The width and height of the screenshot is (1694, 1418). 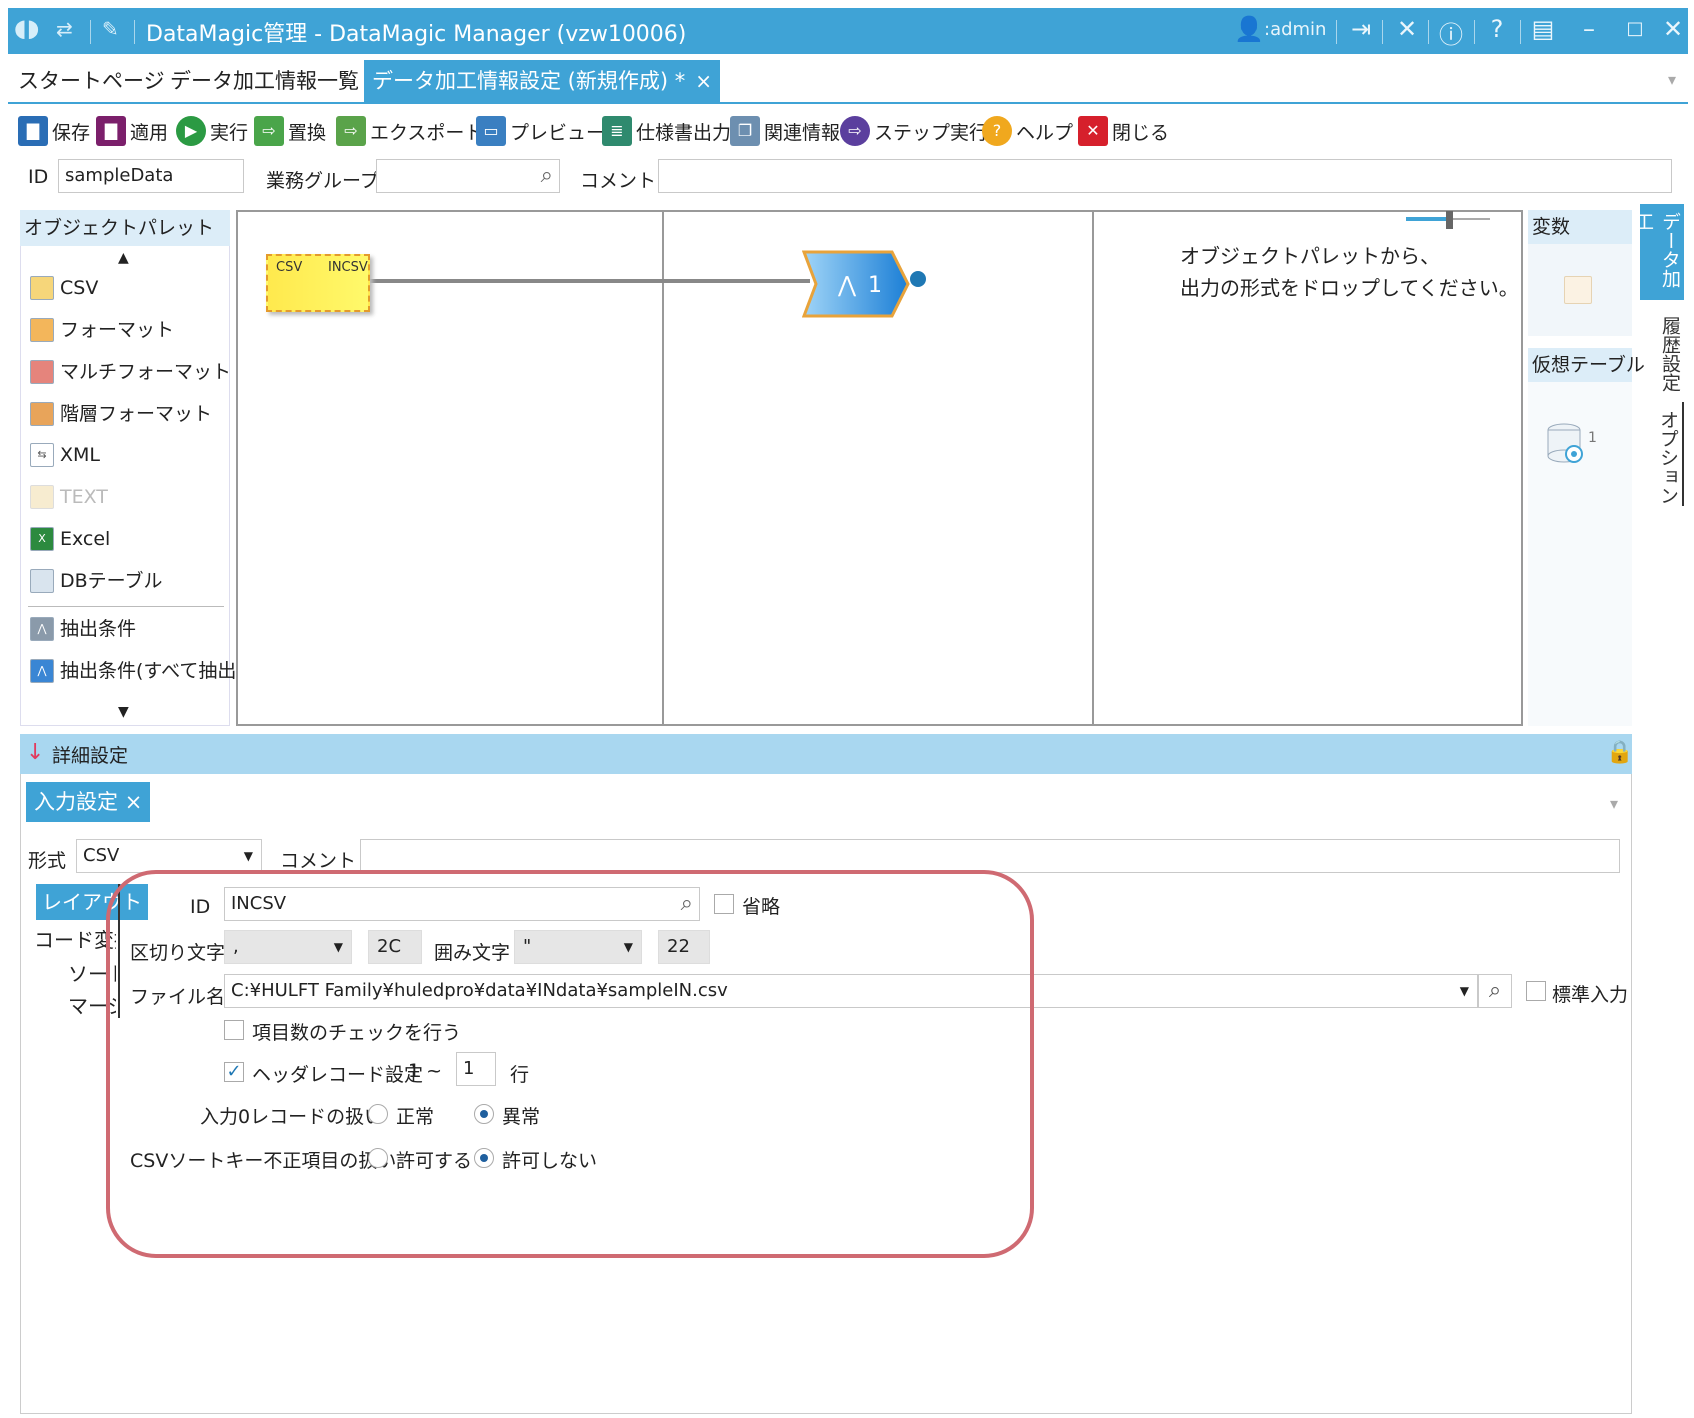 I want to click on filename-search-button: ⌕, so click(x=1495, y=991).